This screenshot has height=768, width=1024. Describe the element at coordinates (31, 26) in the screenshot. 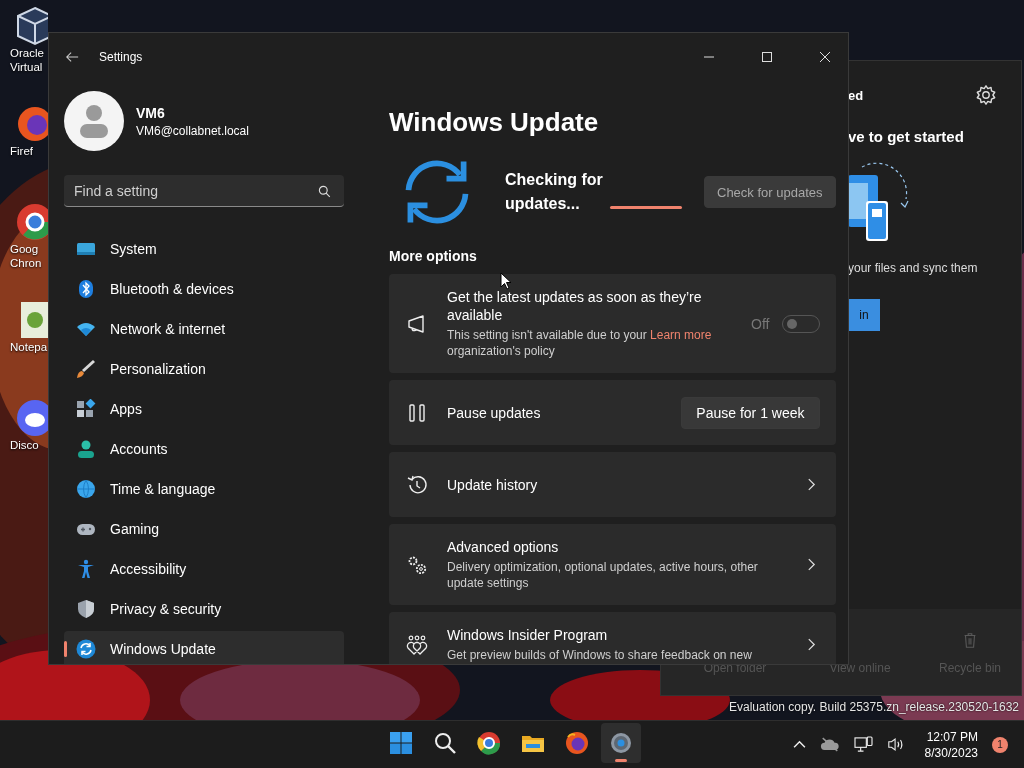

I see `cube-icon` at that location.